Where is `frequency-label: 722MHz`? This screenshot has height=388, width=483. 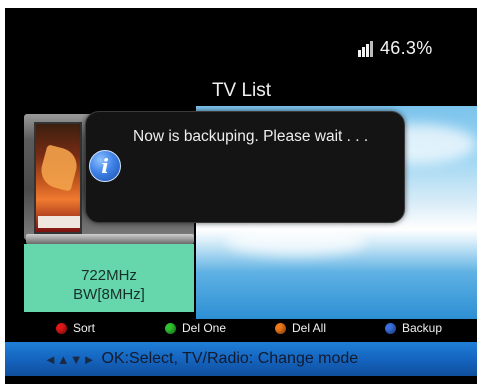
frequency-label: 722MHz is located at coordinates (109, 275).